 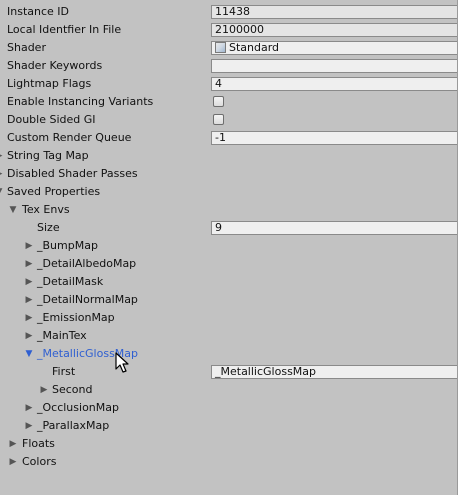 I want to click on tex-env-item: ▶ _ParallaxMap, so click(x=229, y=426).